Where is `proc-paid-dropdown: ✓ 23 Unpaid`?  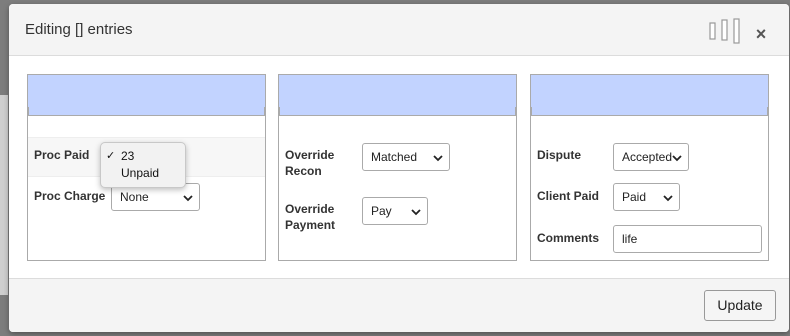
proc-paid-dropdown: ✓ 23 Unpaid is located at coordinates (143, 165).